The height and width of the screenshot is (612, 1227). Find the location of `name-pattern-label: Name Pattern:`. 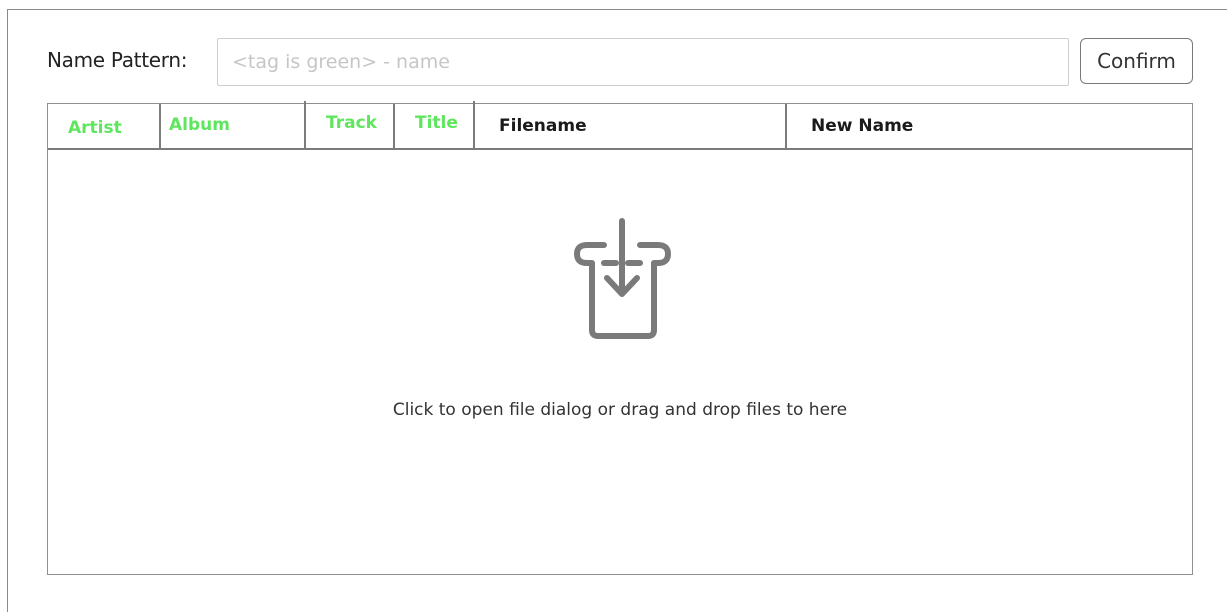

name-pattern-label: Name Pattern: is located at coordinates (117, 60).